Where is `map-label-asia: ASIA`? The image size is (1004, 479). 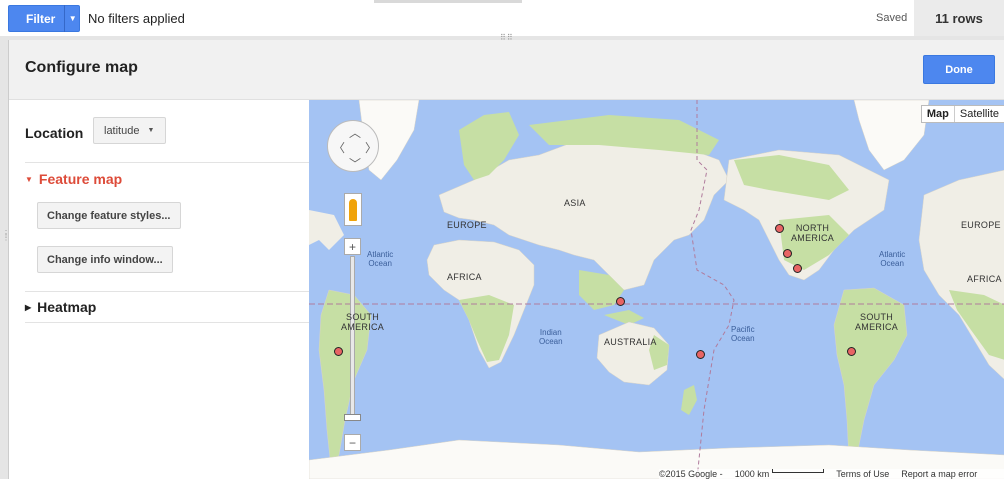 map-label-asia: ASIA is located at coordinates (575, 203).